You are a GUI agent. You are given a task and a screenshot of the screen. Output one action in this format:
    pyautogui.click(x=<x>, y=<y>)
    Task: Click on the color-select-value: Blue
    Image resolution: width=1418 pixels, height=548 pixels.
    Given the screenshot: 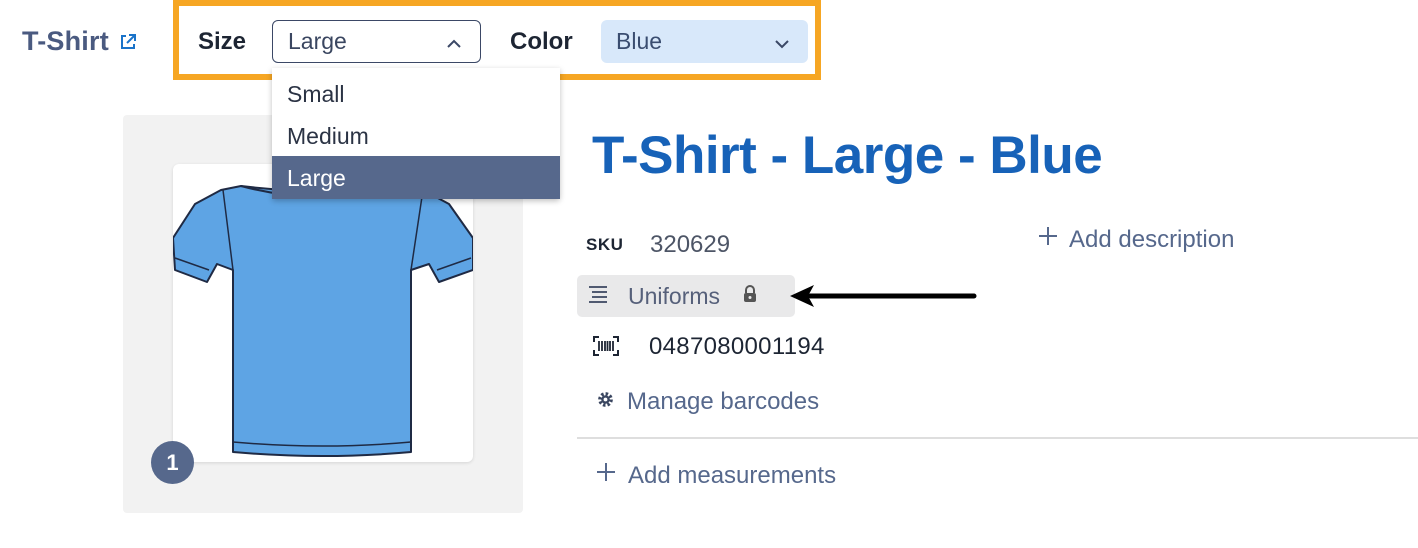 What is the action you would take?
    pyautogui.click(x=639, y=41)
    